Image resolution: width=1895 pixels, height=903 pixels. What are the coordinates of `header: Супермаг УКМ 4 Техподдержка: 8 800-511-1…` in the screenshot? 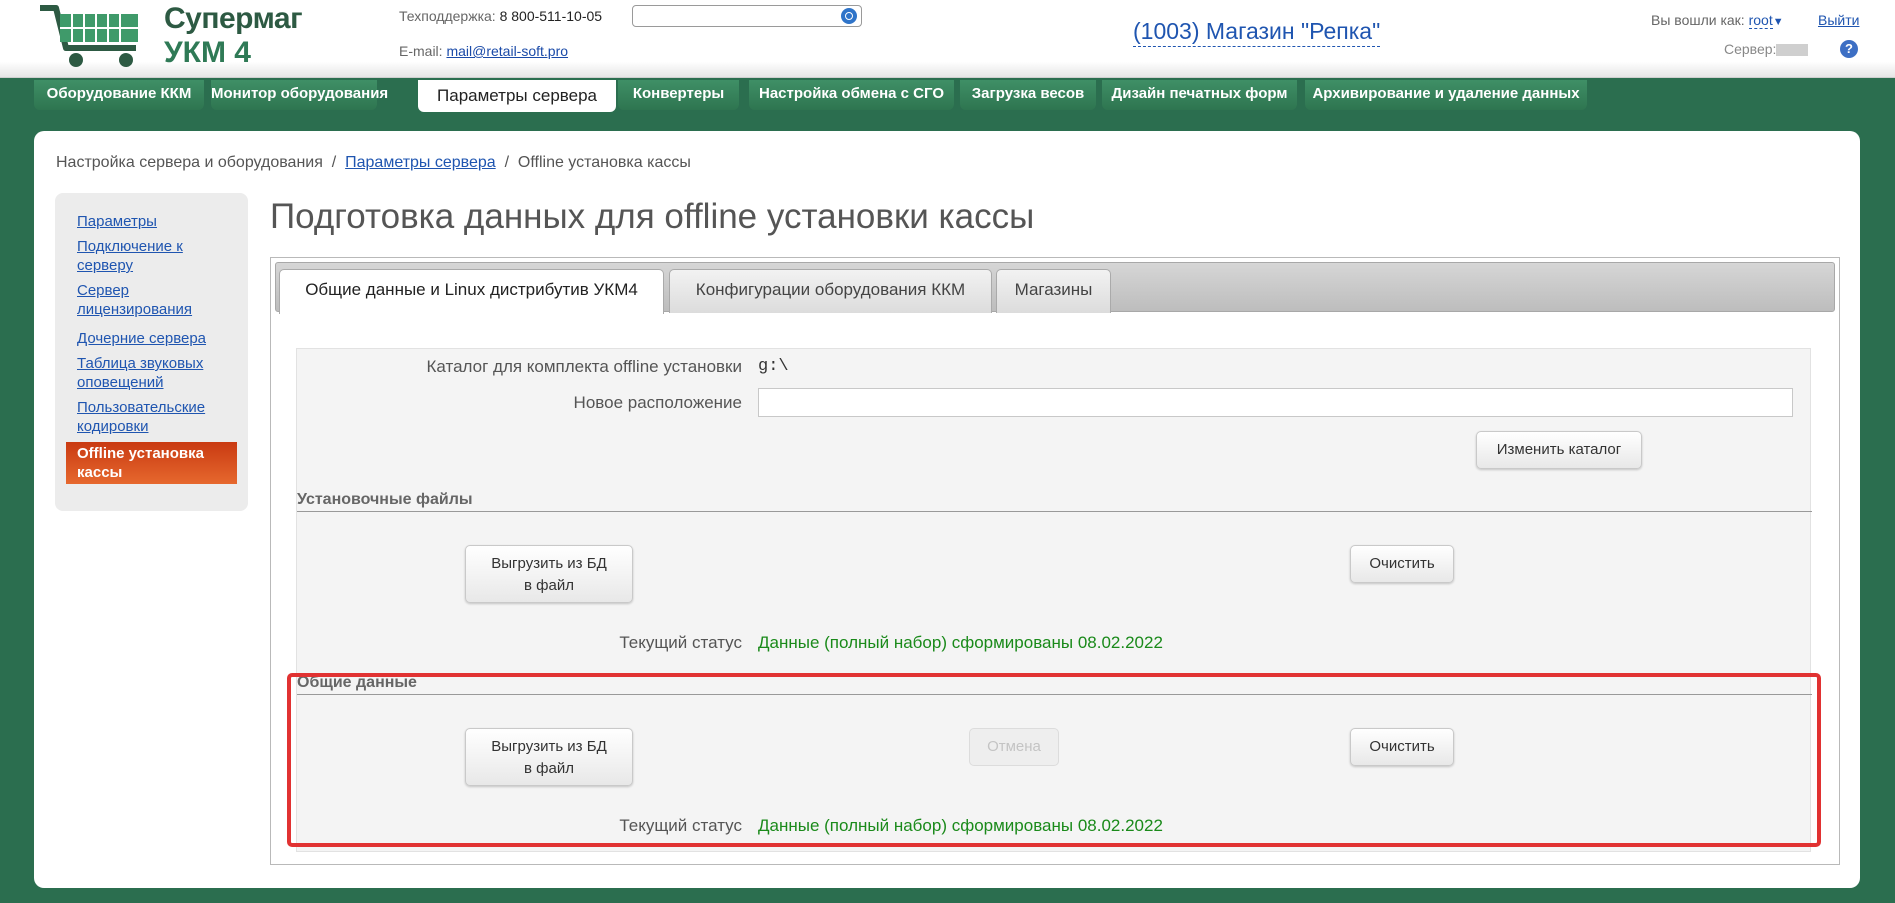 It's located at (947, 39).